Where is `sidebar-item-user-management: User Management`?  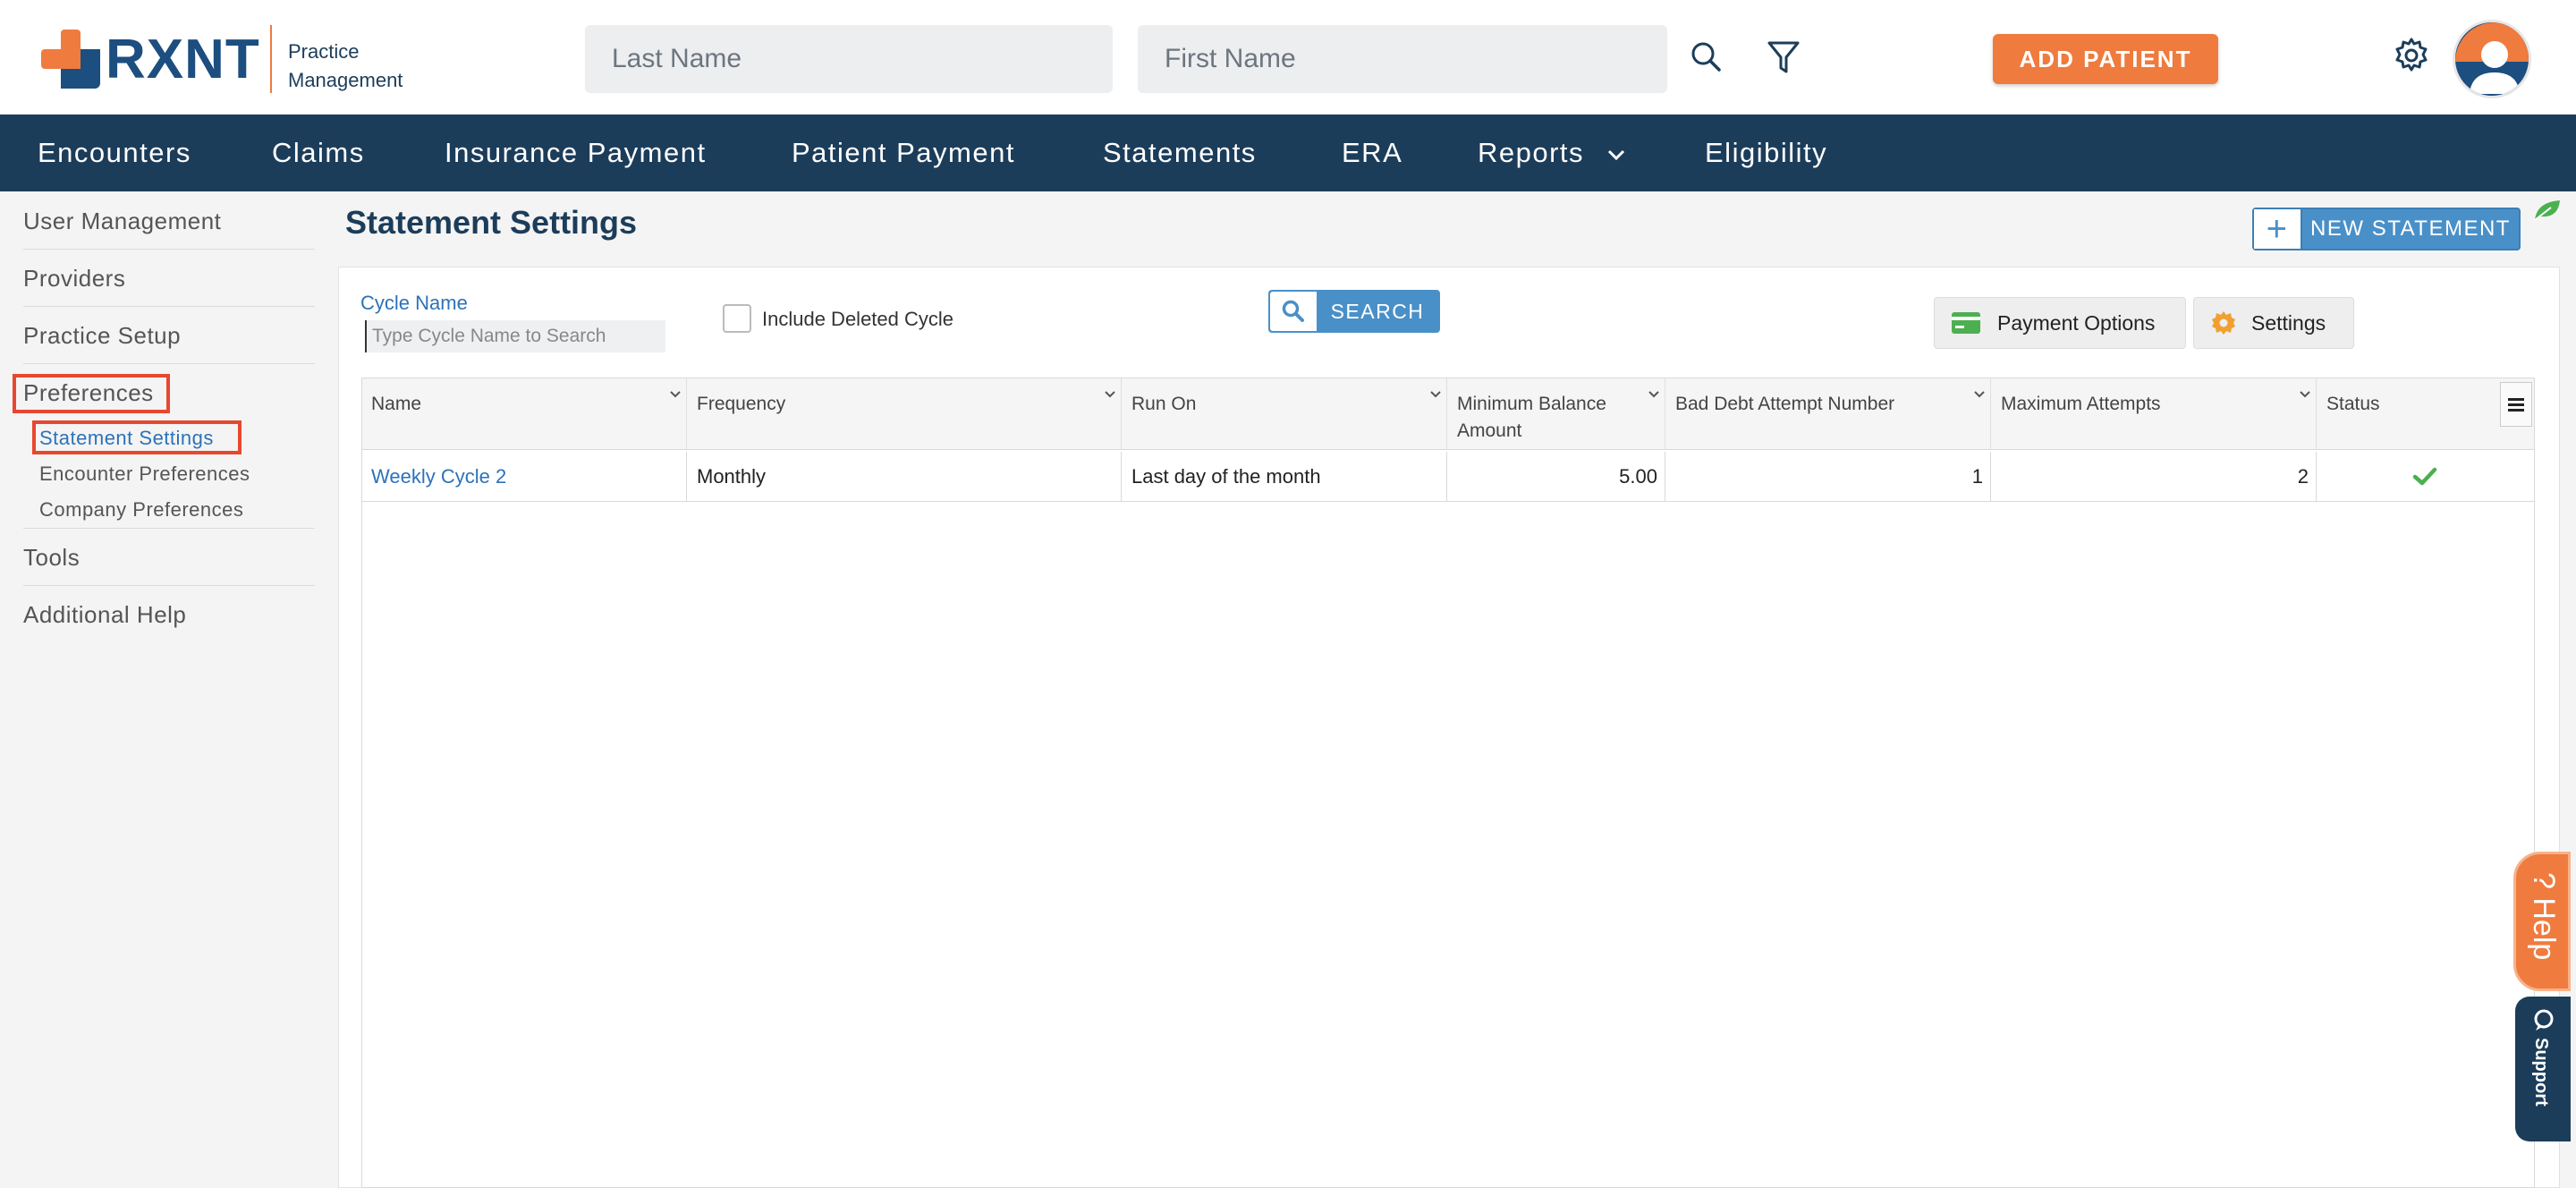
sidebar-item-user-management: User Management is located at coordinates (122, 222).